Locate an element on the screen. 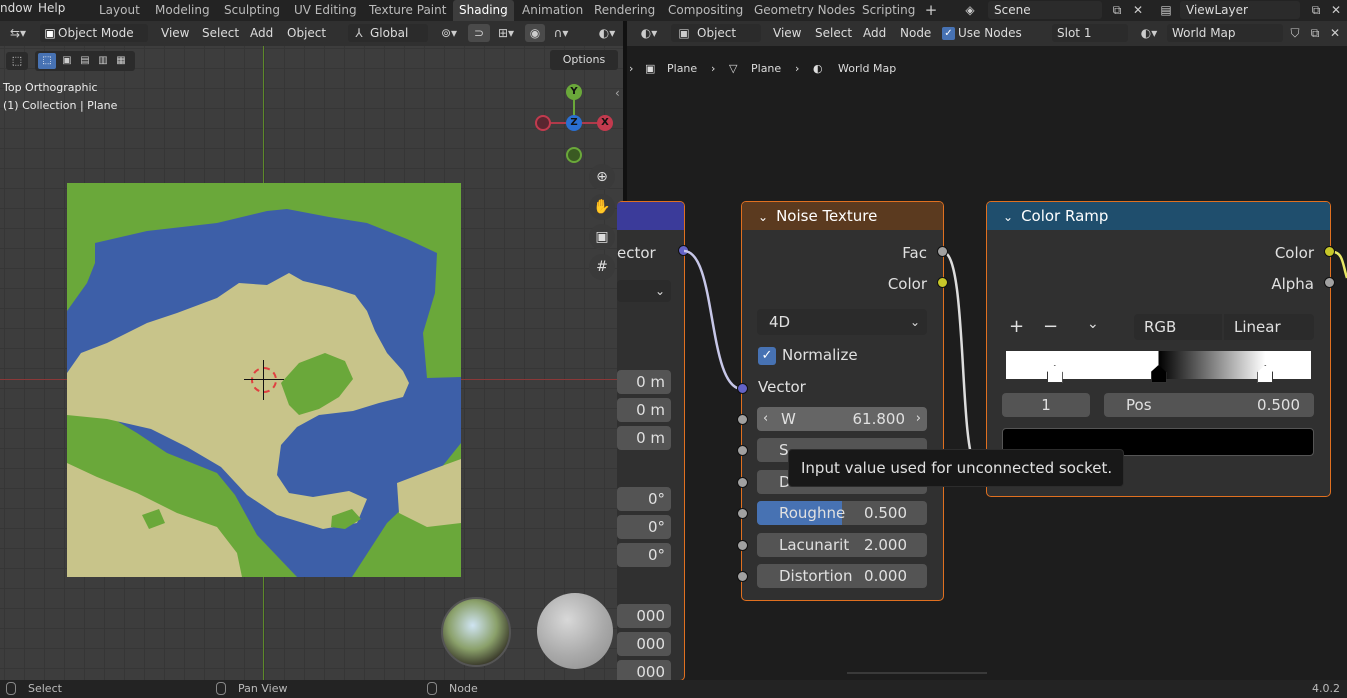 The image size is (1347, 698). mode-select: Object Mode is located at coordinates (94, 33).